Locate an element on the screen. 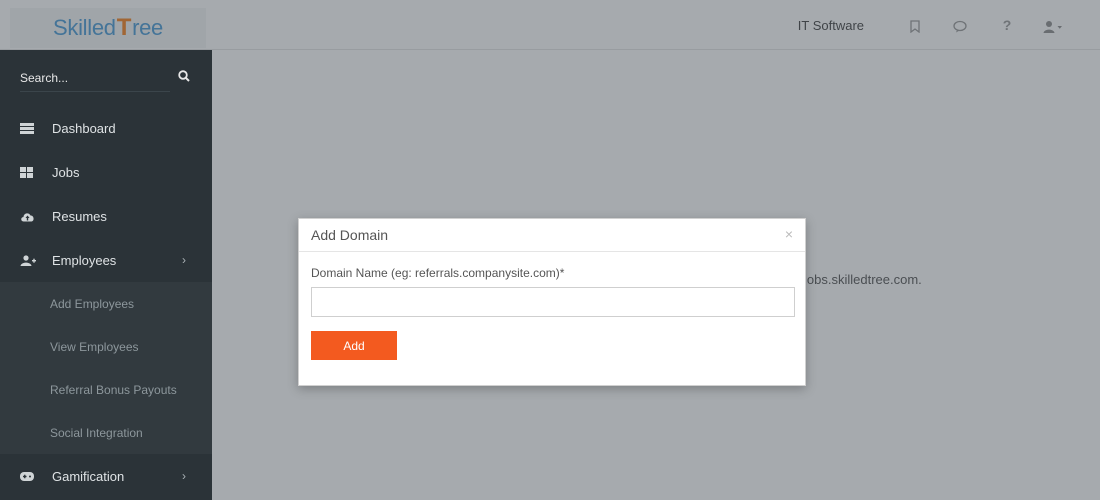 The width and height of the screenshot is (1100, 500). submenu-item-view-employees: View Employees is located at coordinates (106, 346).